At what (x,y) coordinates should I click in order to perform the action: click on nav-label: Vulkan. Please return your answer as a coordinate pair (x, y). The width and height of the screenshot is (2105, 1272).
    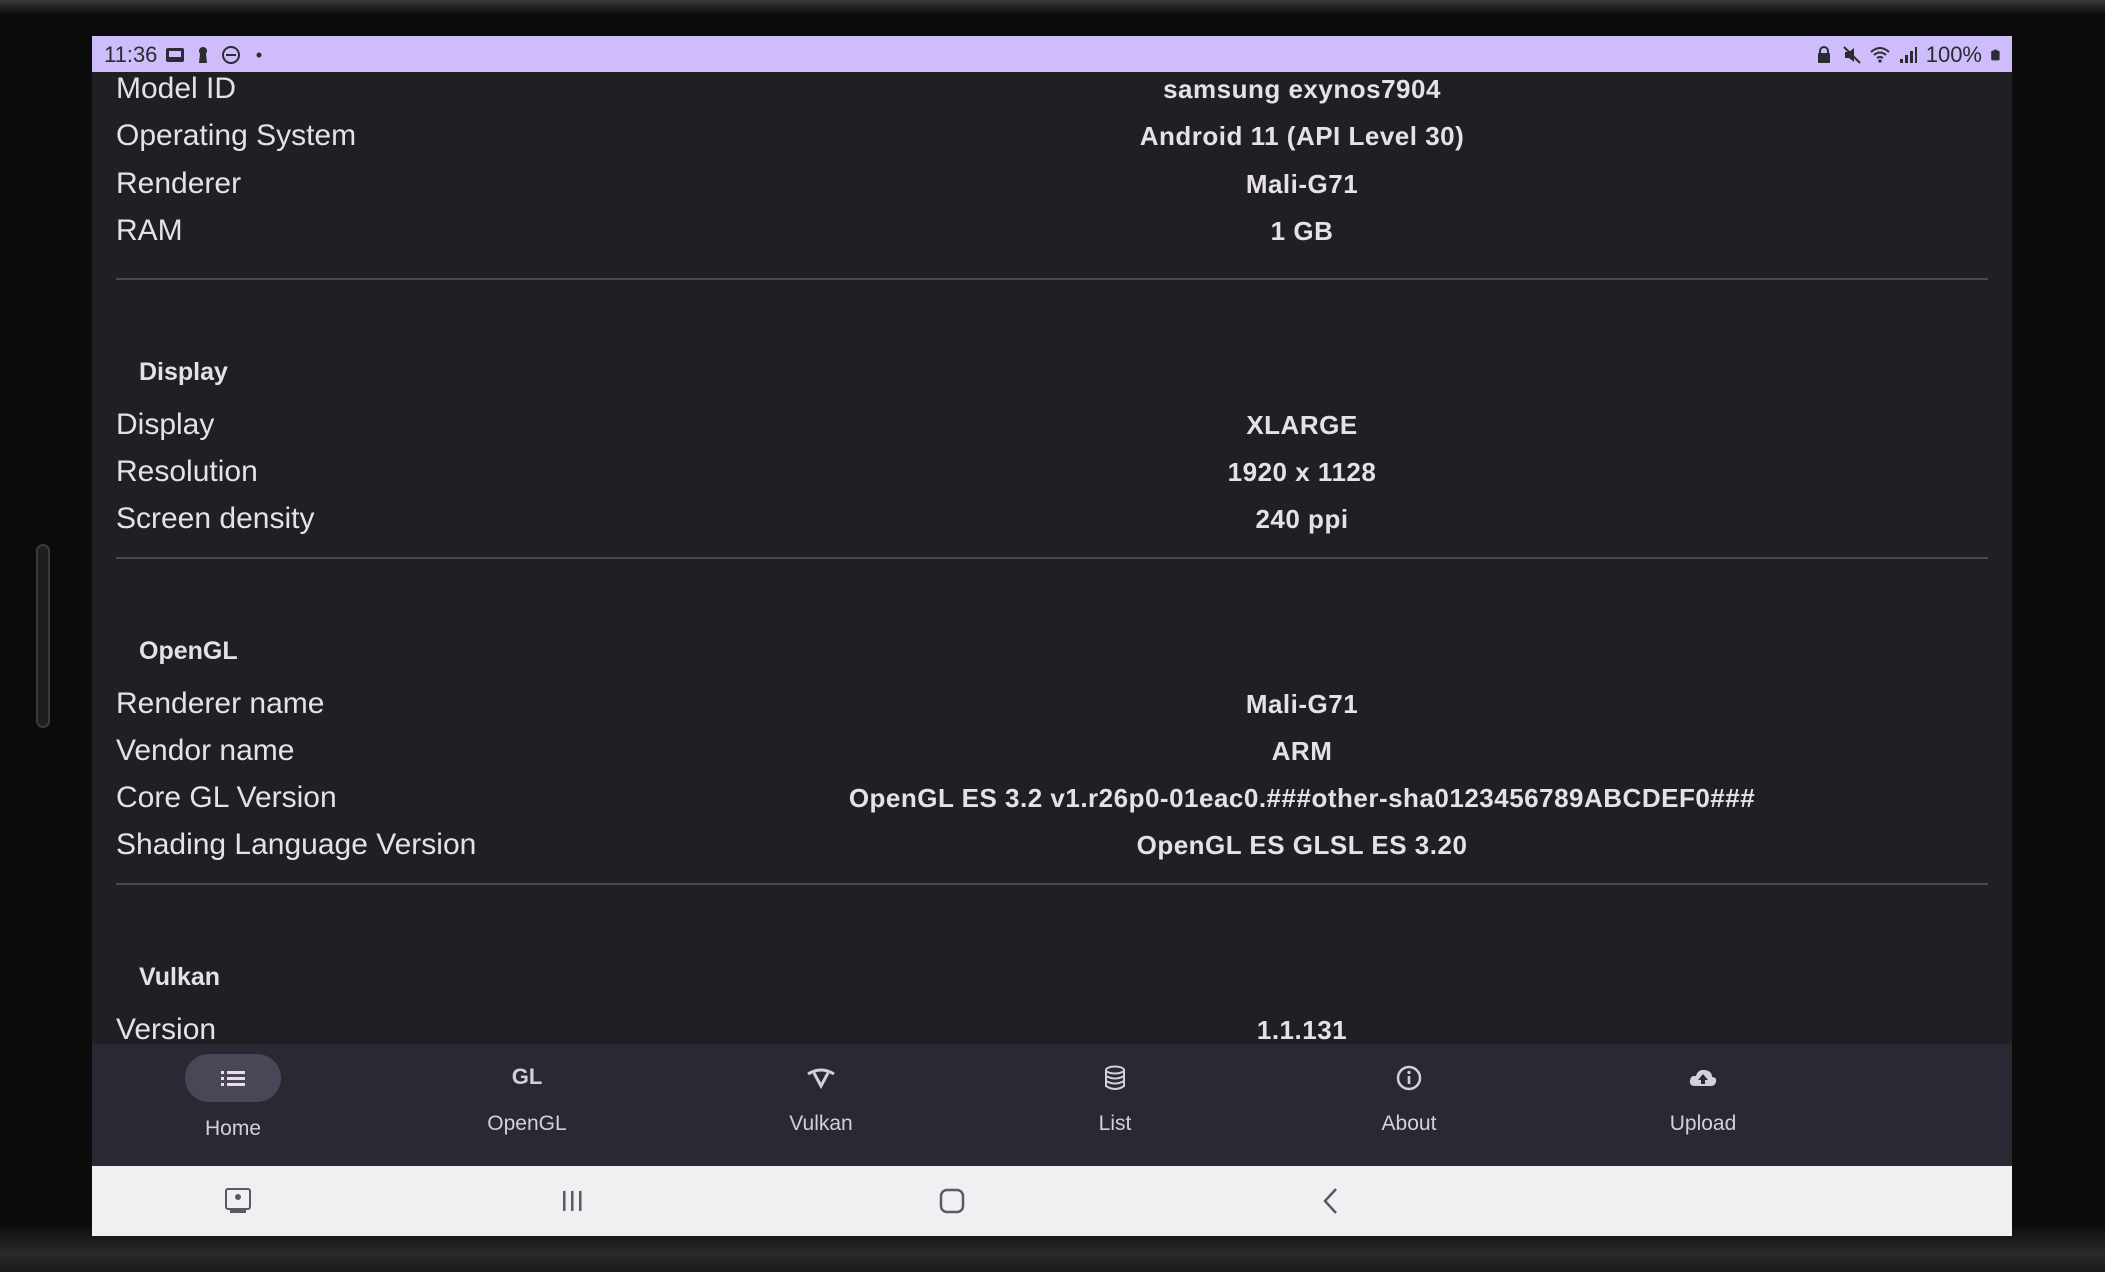
    Looking at the image, I should click on (821, 1123).